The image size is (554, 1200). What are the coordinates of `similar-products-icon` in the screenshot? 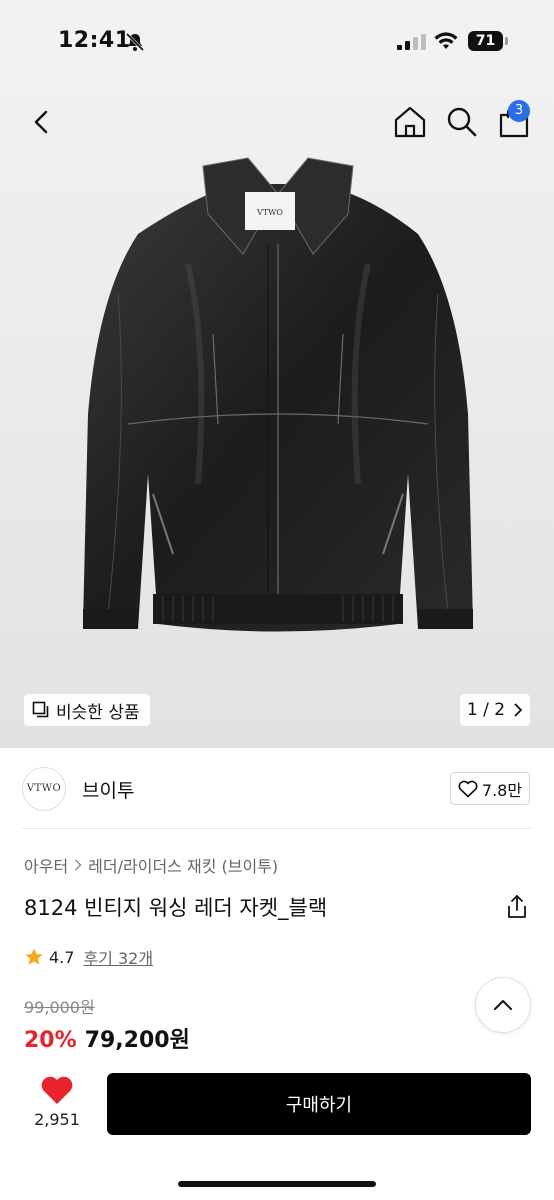 It's located at (40, 709).